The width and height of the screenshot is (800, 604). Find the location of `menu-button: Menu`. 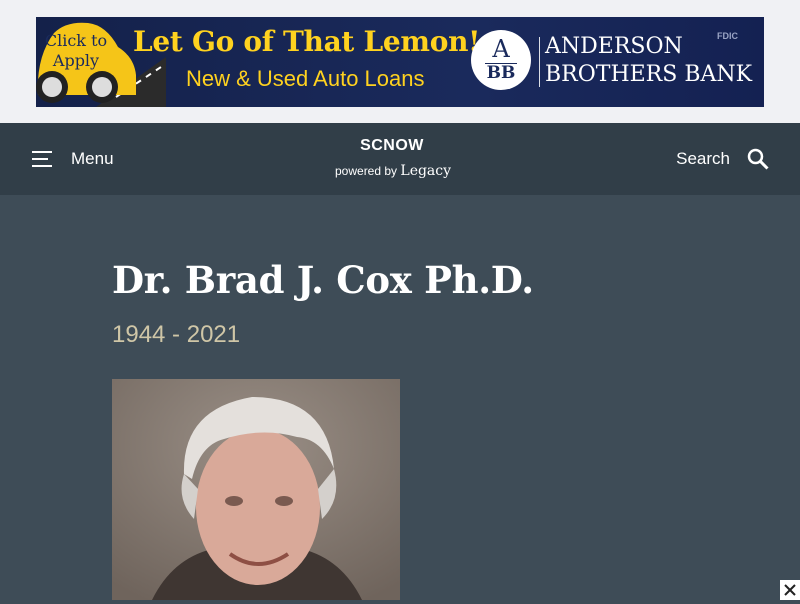

menu-button: Menu is located at coordinates (73, 159).